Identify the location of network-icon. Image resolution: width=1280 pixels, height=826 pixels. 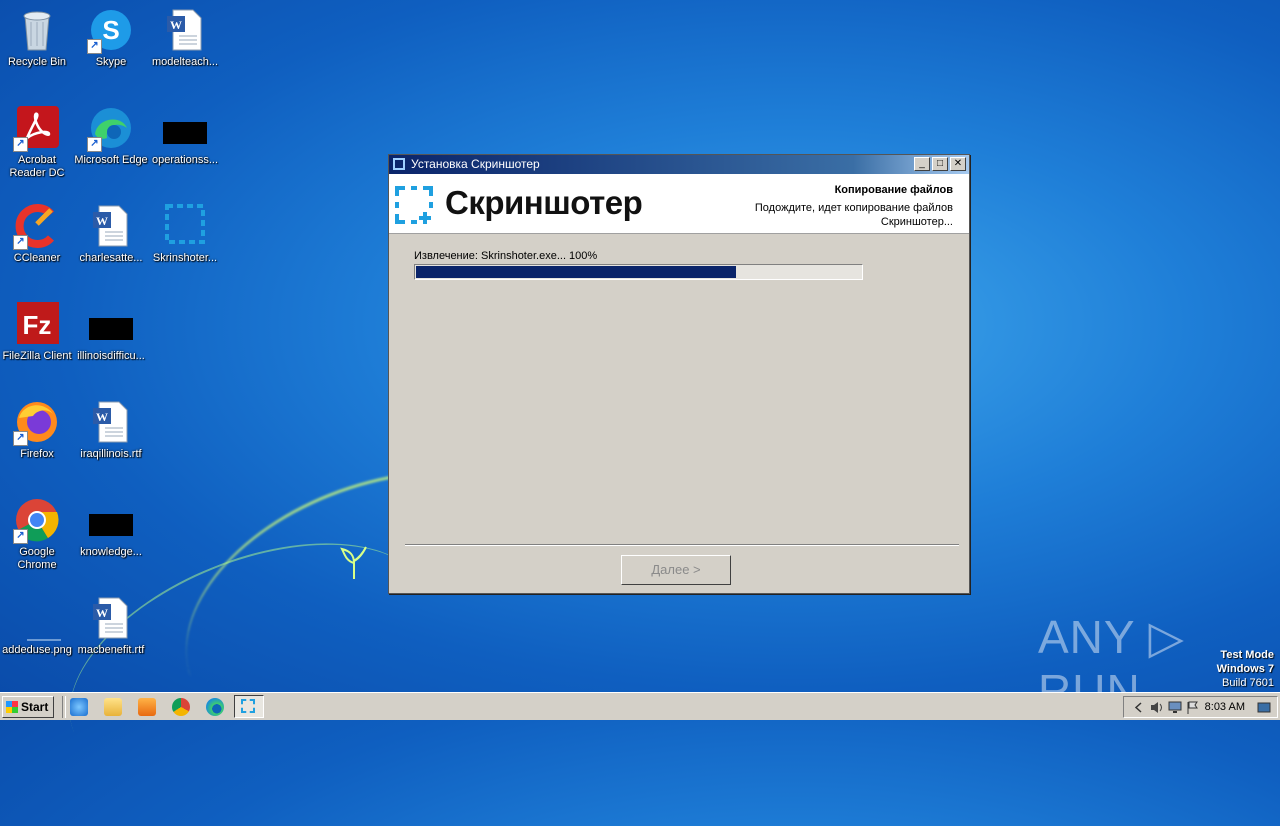
(1175, 707).